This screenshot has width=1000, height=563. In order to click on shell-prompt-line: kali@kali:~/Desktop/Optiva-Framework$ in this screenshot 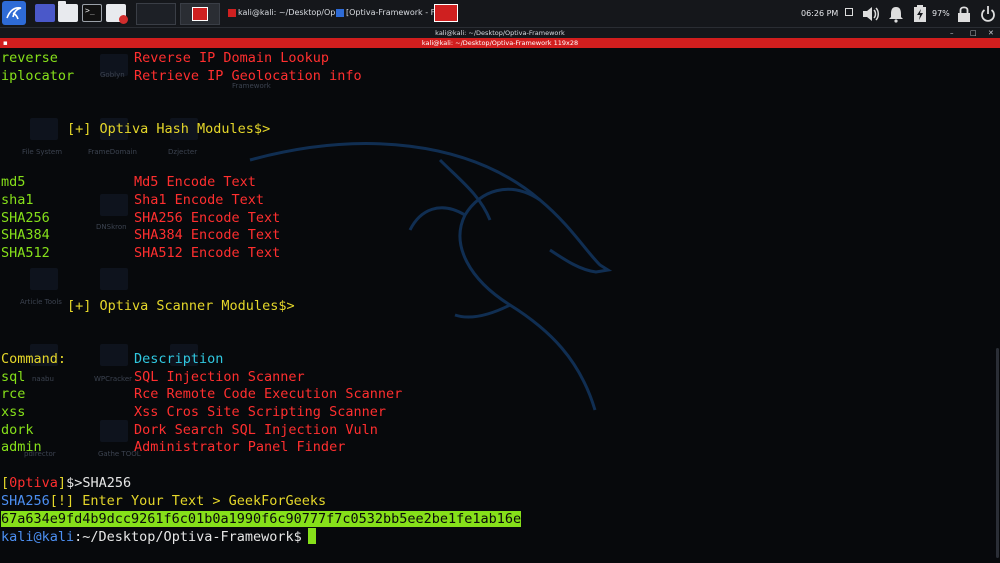, I will do `click(158, 537)`.